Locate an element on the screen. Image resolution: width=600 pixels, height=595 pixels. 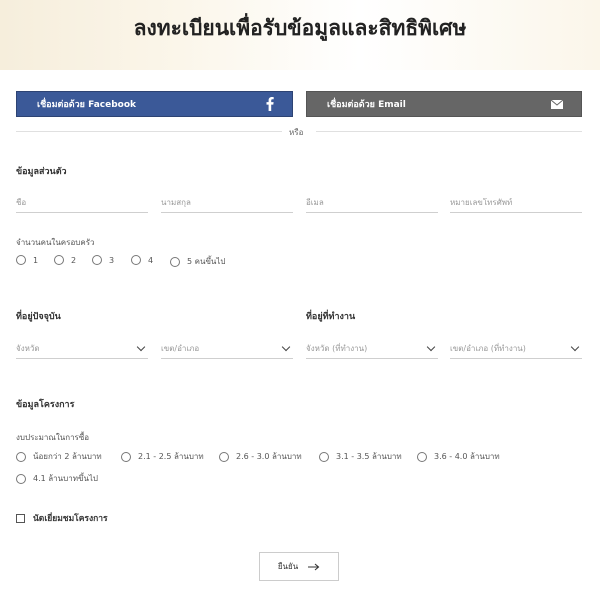
budget-radio-4: 3.1 - 3.5 ล้านบาท is located at coordinates (360, 456).